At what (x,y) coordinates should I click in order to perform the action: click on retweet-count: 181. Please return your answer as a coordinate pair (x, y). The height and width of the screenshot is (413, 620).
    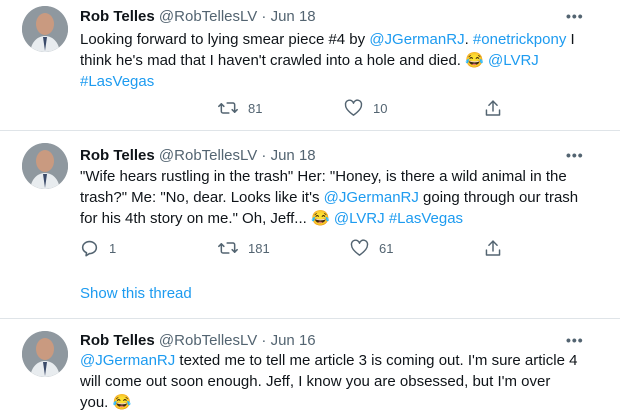
    Looking at the image, I should click on (259, 248).